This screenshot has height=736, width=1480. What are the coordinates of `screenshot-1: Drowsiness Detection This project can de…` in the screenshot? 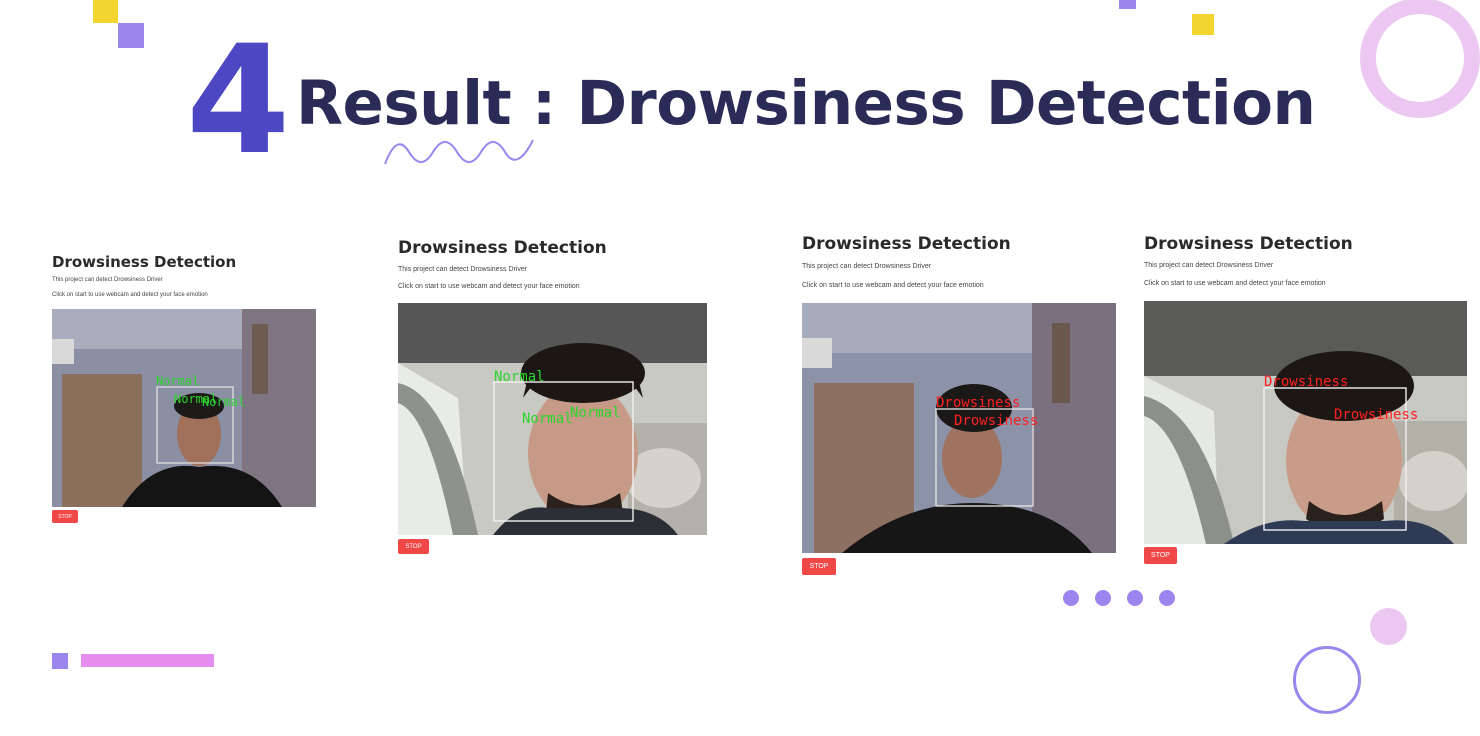 It's located at (187, 389).